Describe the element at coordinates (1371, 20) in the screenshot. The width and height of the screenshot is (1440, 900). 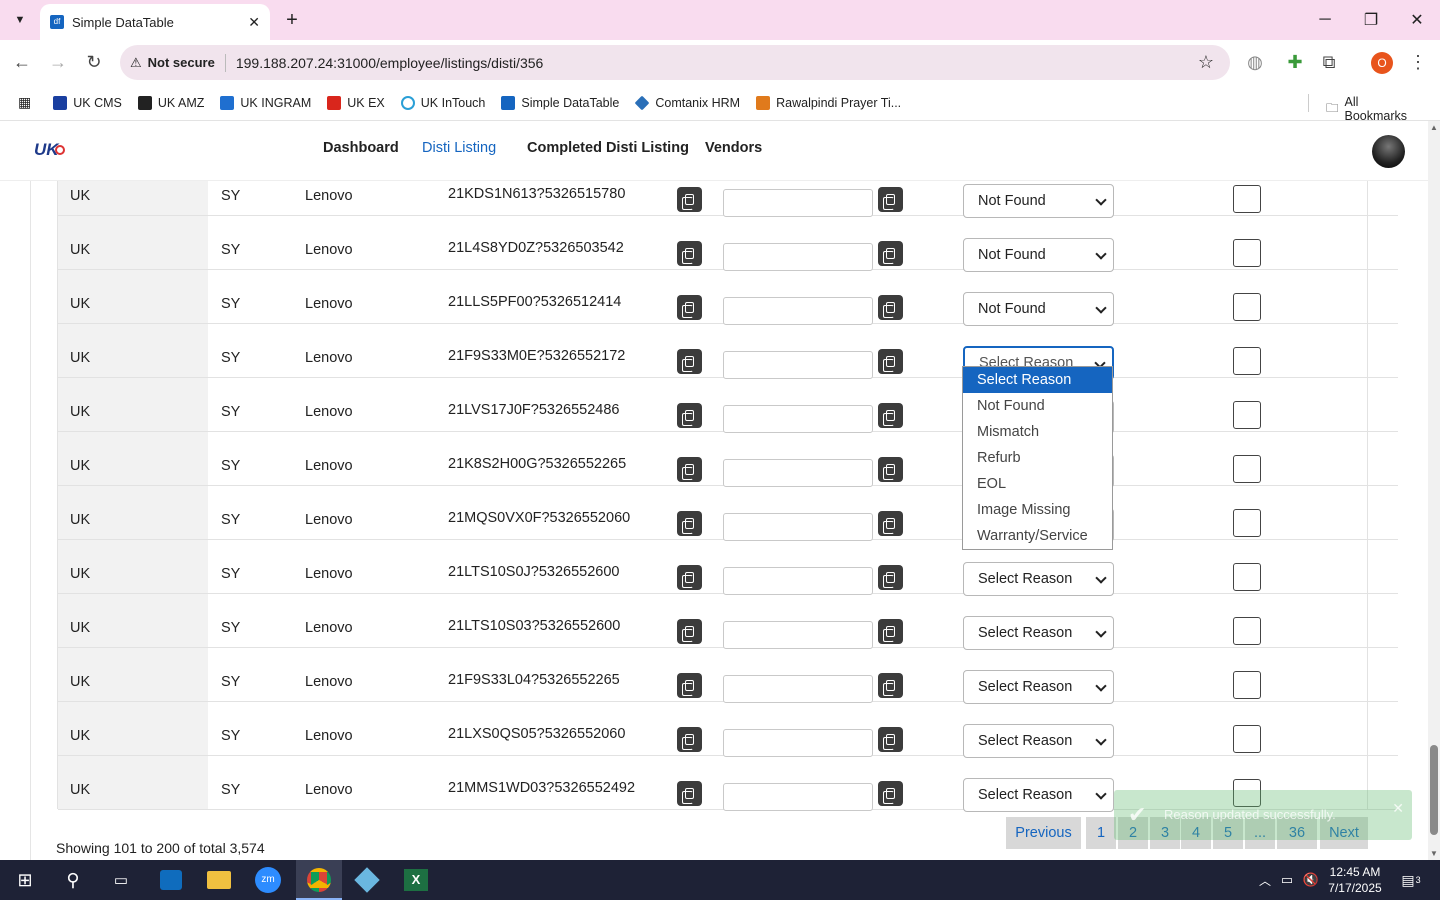
I see `maximize-icon: ❐` at that location.